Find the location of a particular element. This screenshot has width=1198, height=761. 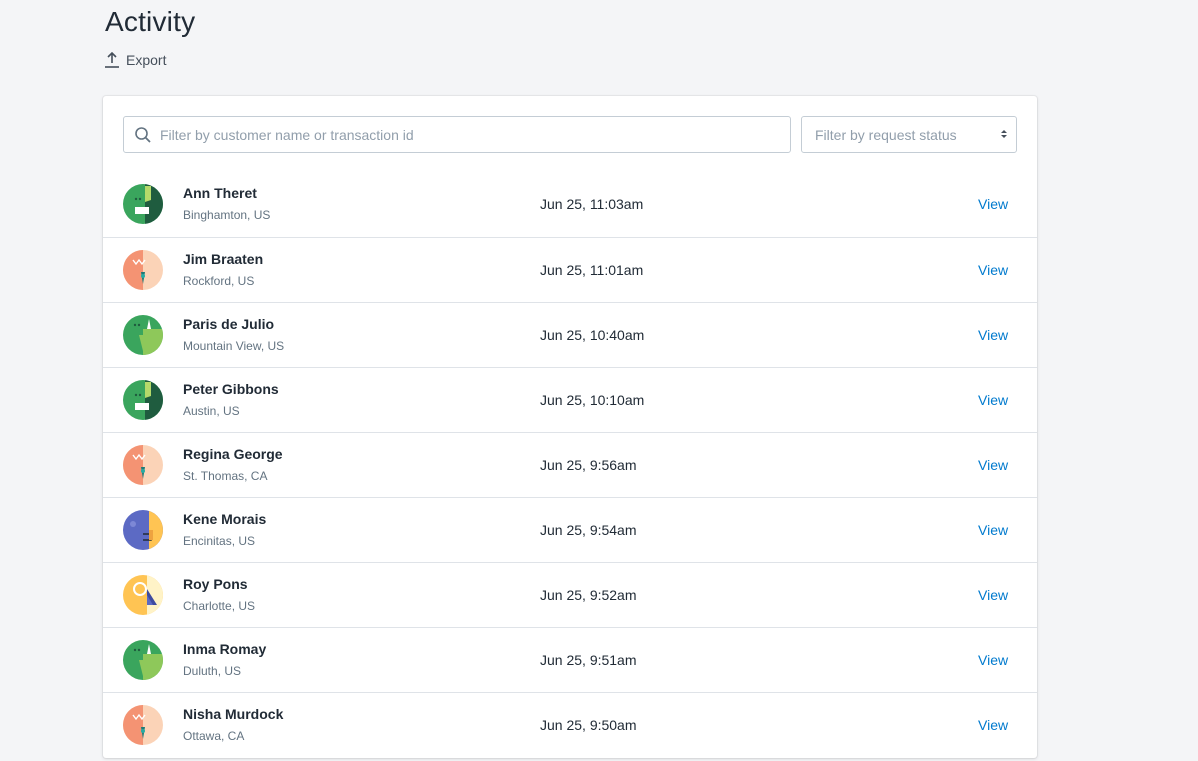

select-arrows-icon is located at coordinates (1004, 135).